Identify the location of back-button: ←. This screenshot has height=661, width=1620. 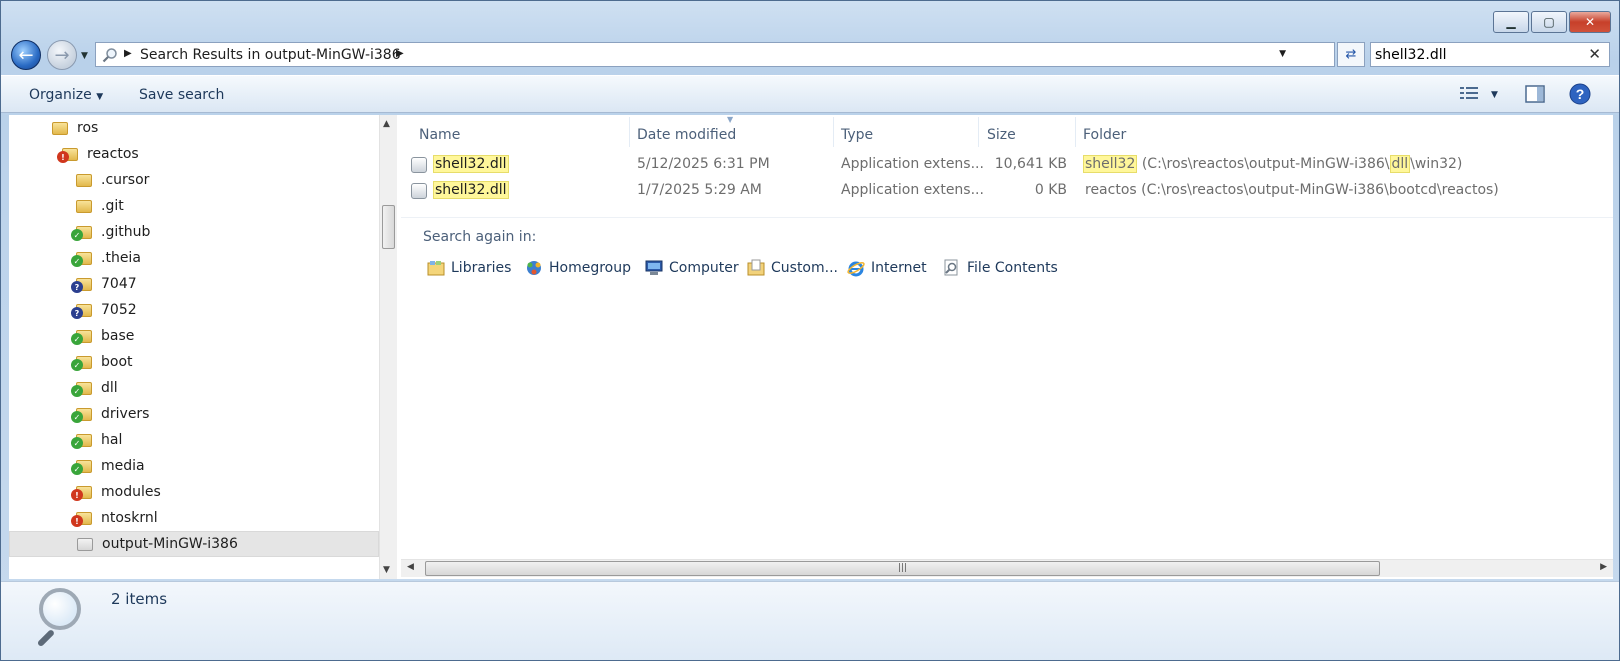
(26, 55).